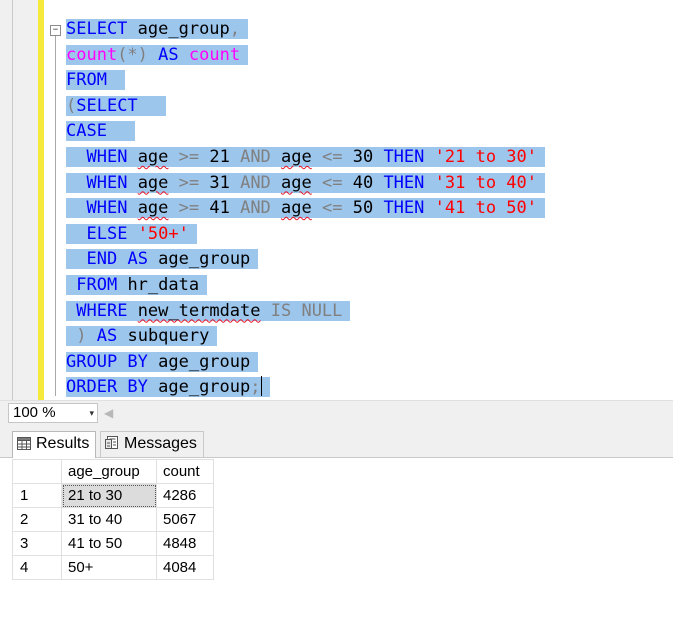 The image size is (673, 622). Describe the element at coordinates (37, 471) in the screenshot. I see `row-number-header` at that location.